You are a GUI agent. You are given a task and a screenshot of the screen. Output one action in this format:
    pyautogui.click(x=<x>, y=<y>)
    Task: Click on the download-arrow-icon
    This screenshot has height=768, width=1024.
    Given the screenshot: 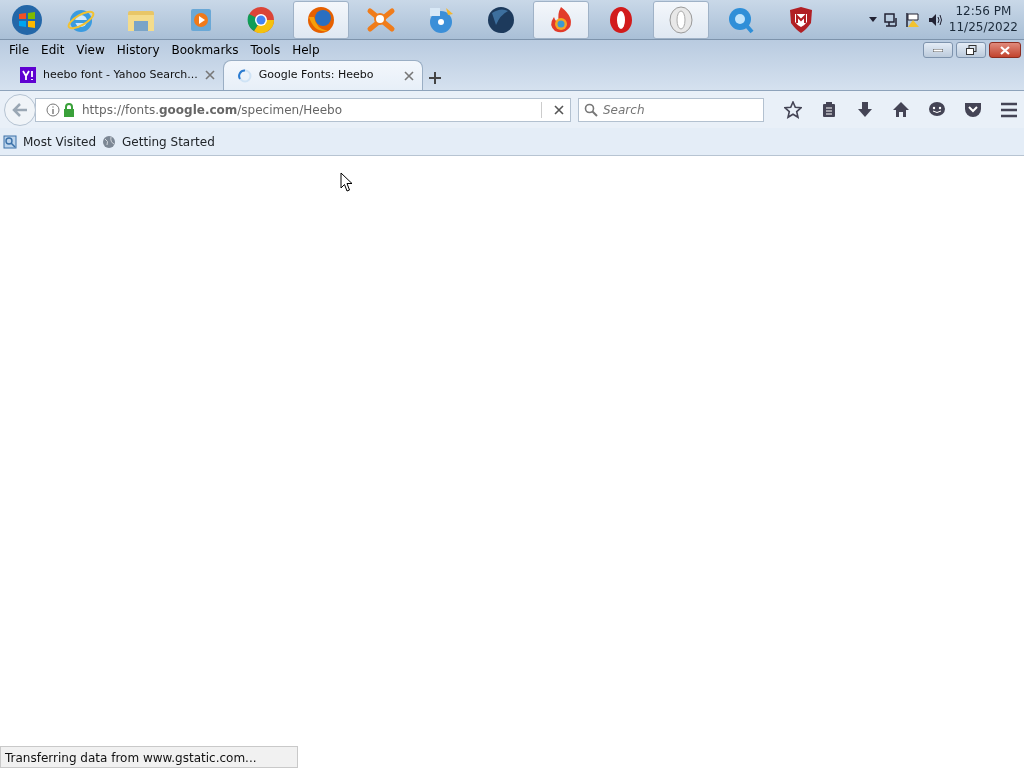 What is the action you would take?
    pyautogui.click(x=865, y=109)
    